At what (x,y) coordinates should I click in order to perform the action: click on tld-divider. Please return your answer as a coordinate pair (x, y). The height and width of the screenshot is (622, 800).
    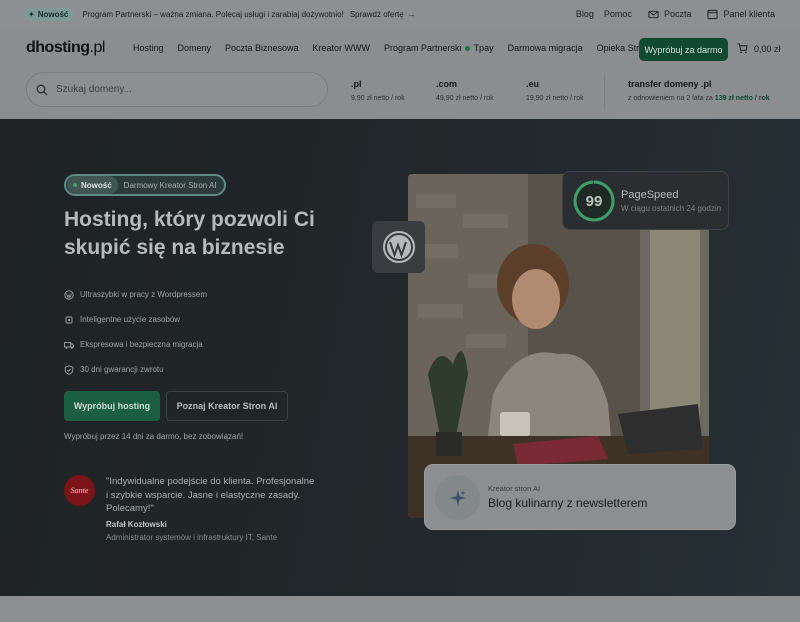
    Looking at the image, I should click on (604, 92).